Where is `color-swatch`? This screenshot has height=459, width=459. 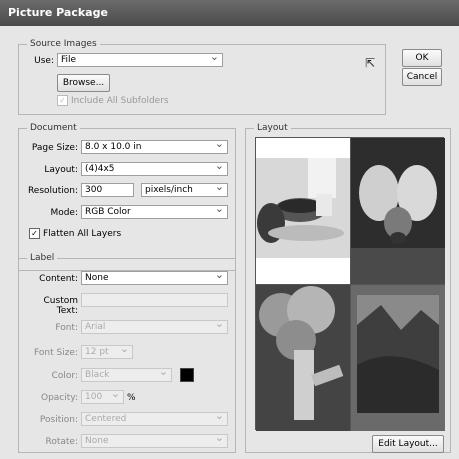 color-swatch is located at coordinates (187, 375).